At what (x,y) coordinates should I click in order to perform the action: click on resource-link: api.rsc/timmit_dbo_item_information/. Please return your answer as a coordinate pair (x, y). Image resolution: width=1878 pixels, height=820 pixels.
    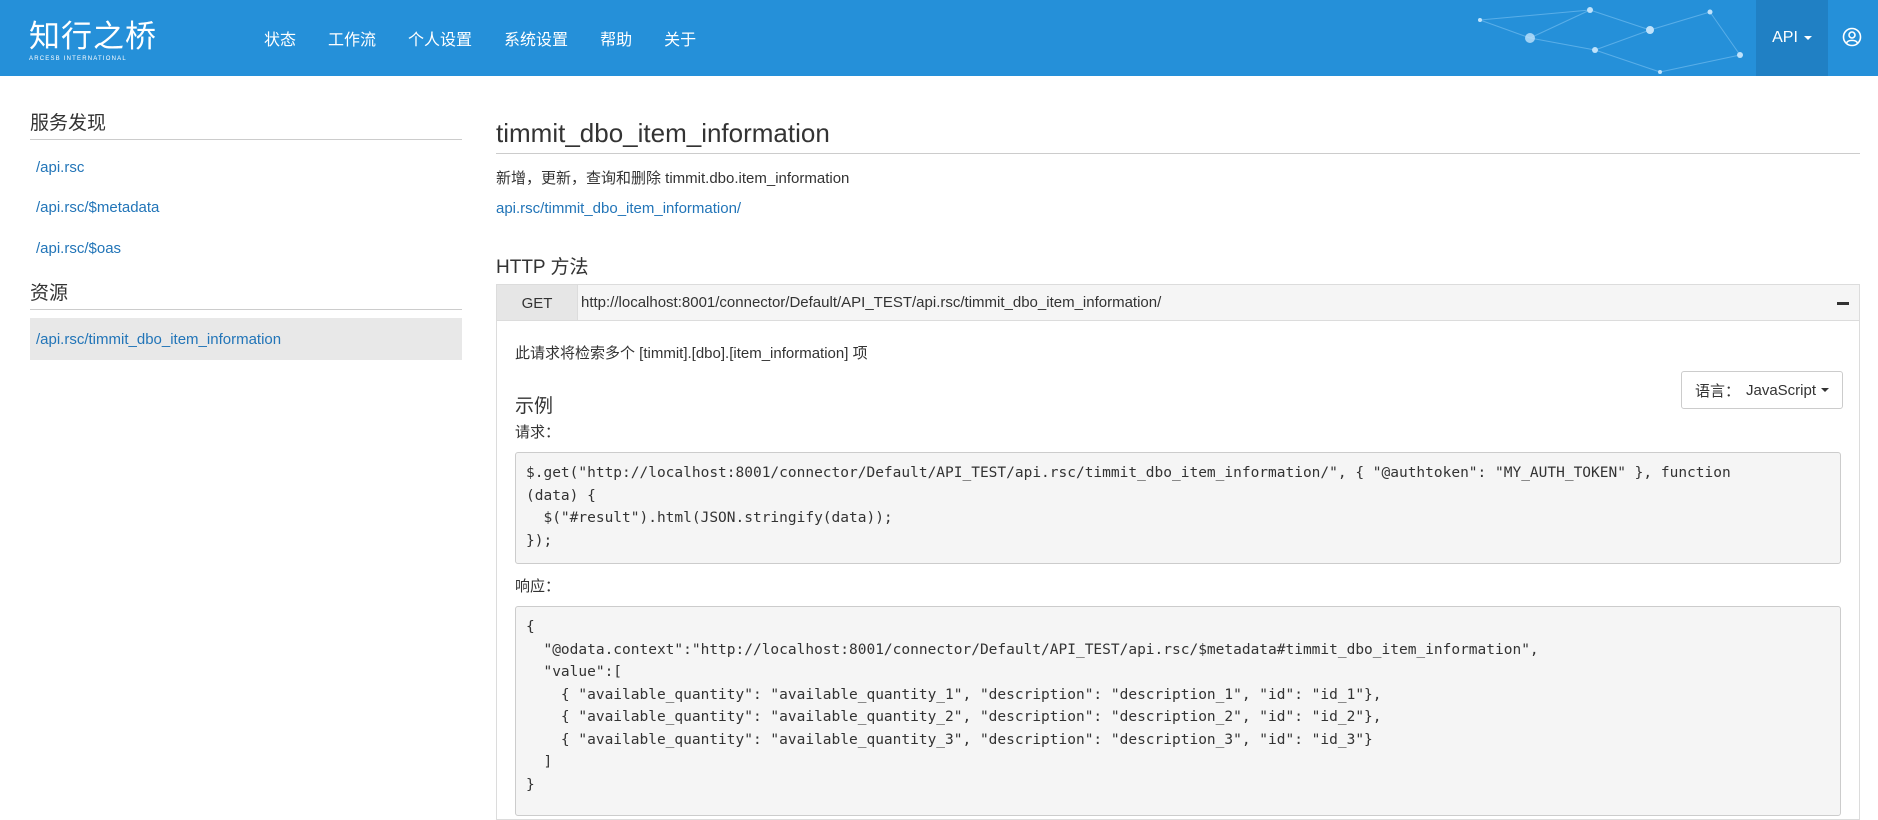
    Looking at the image, I should click on (618, 208).